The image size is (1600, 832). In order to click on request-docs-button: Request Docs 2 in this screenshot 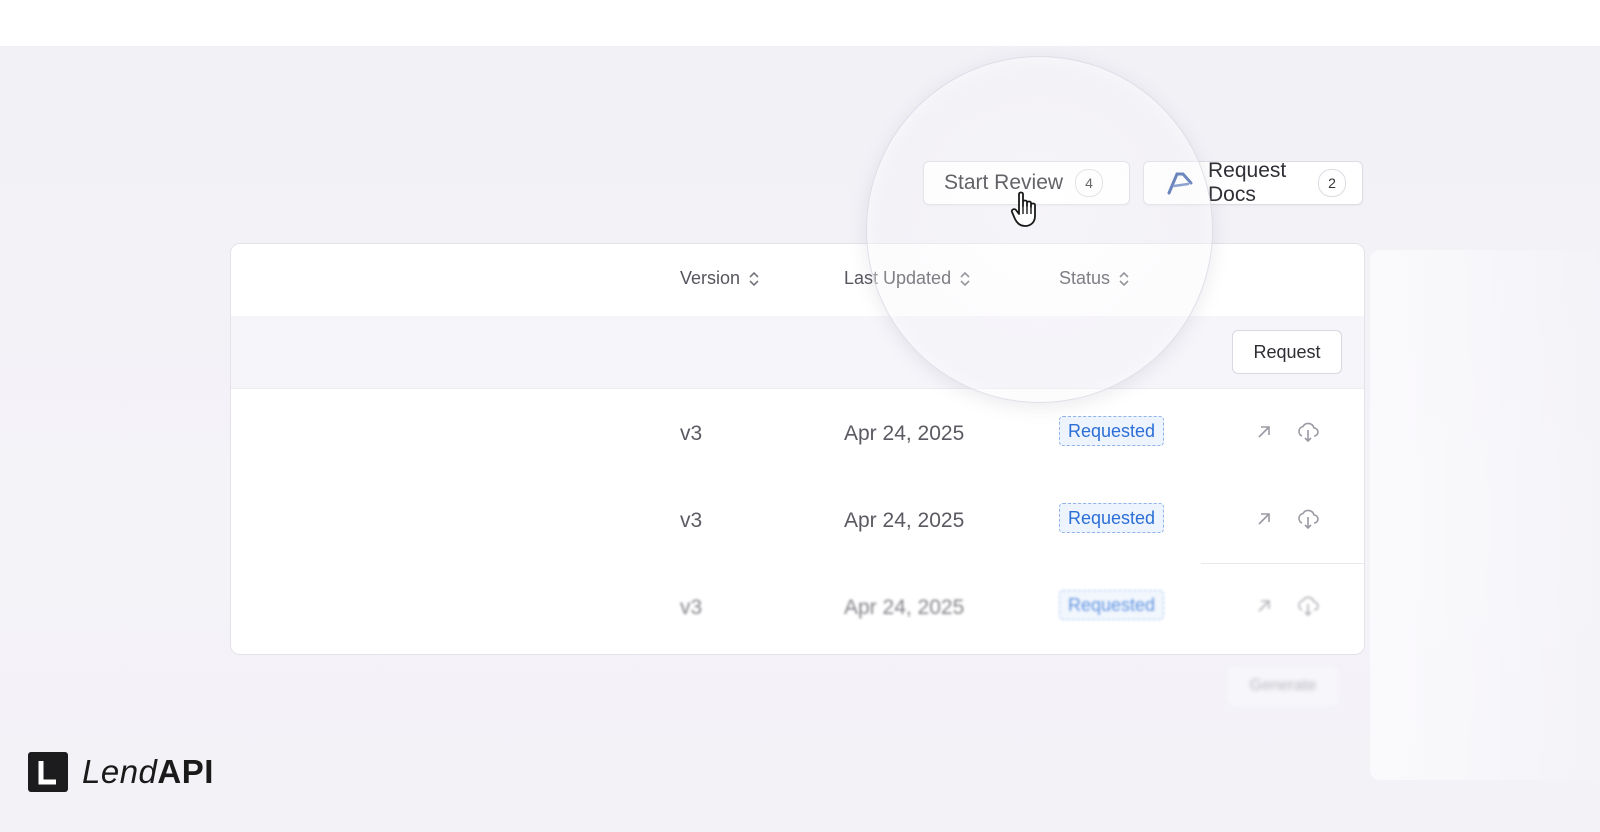, I will do `click(1253, 182)`.